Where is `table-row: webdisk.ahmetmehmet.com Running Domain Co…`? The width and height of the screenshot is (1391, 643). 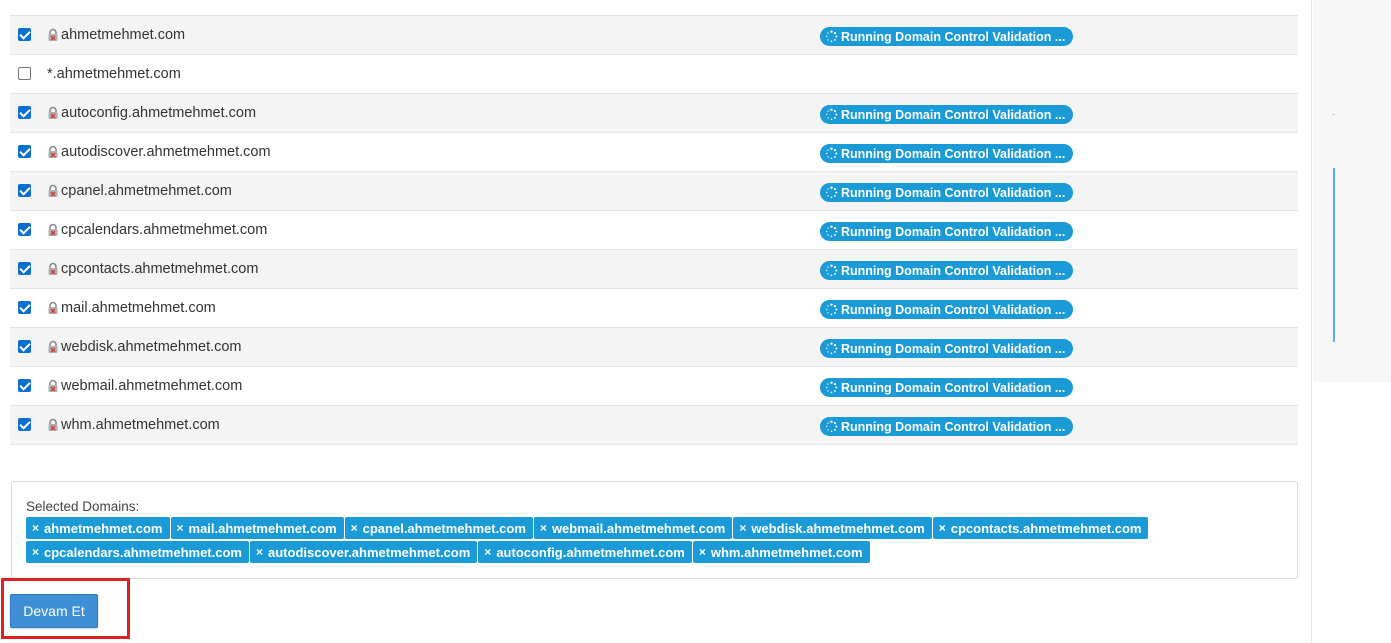 table-row: webdisk.ahmetmehmet.com Running Domain Co… is located at coordinates (654, 347).